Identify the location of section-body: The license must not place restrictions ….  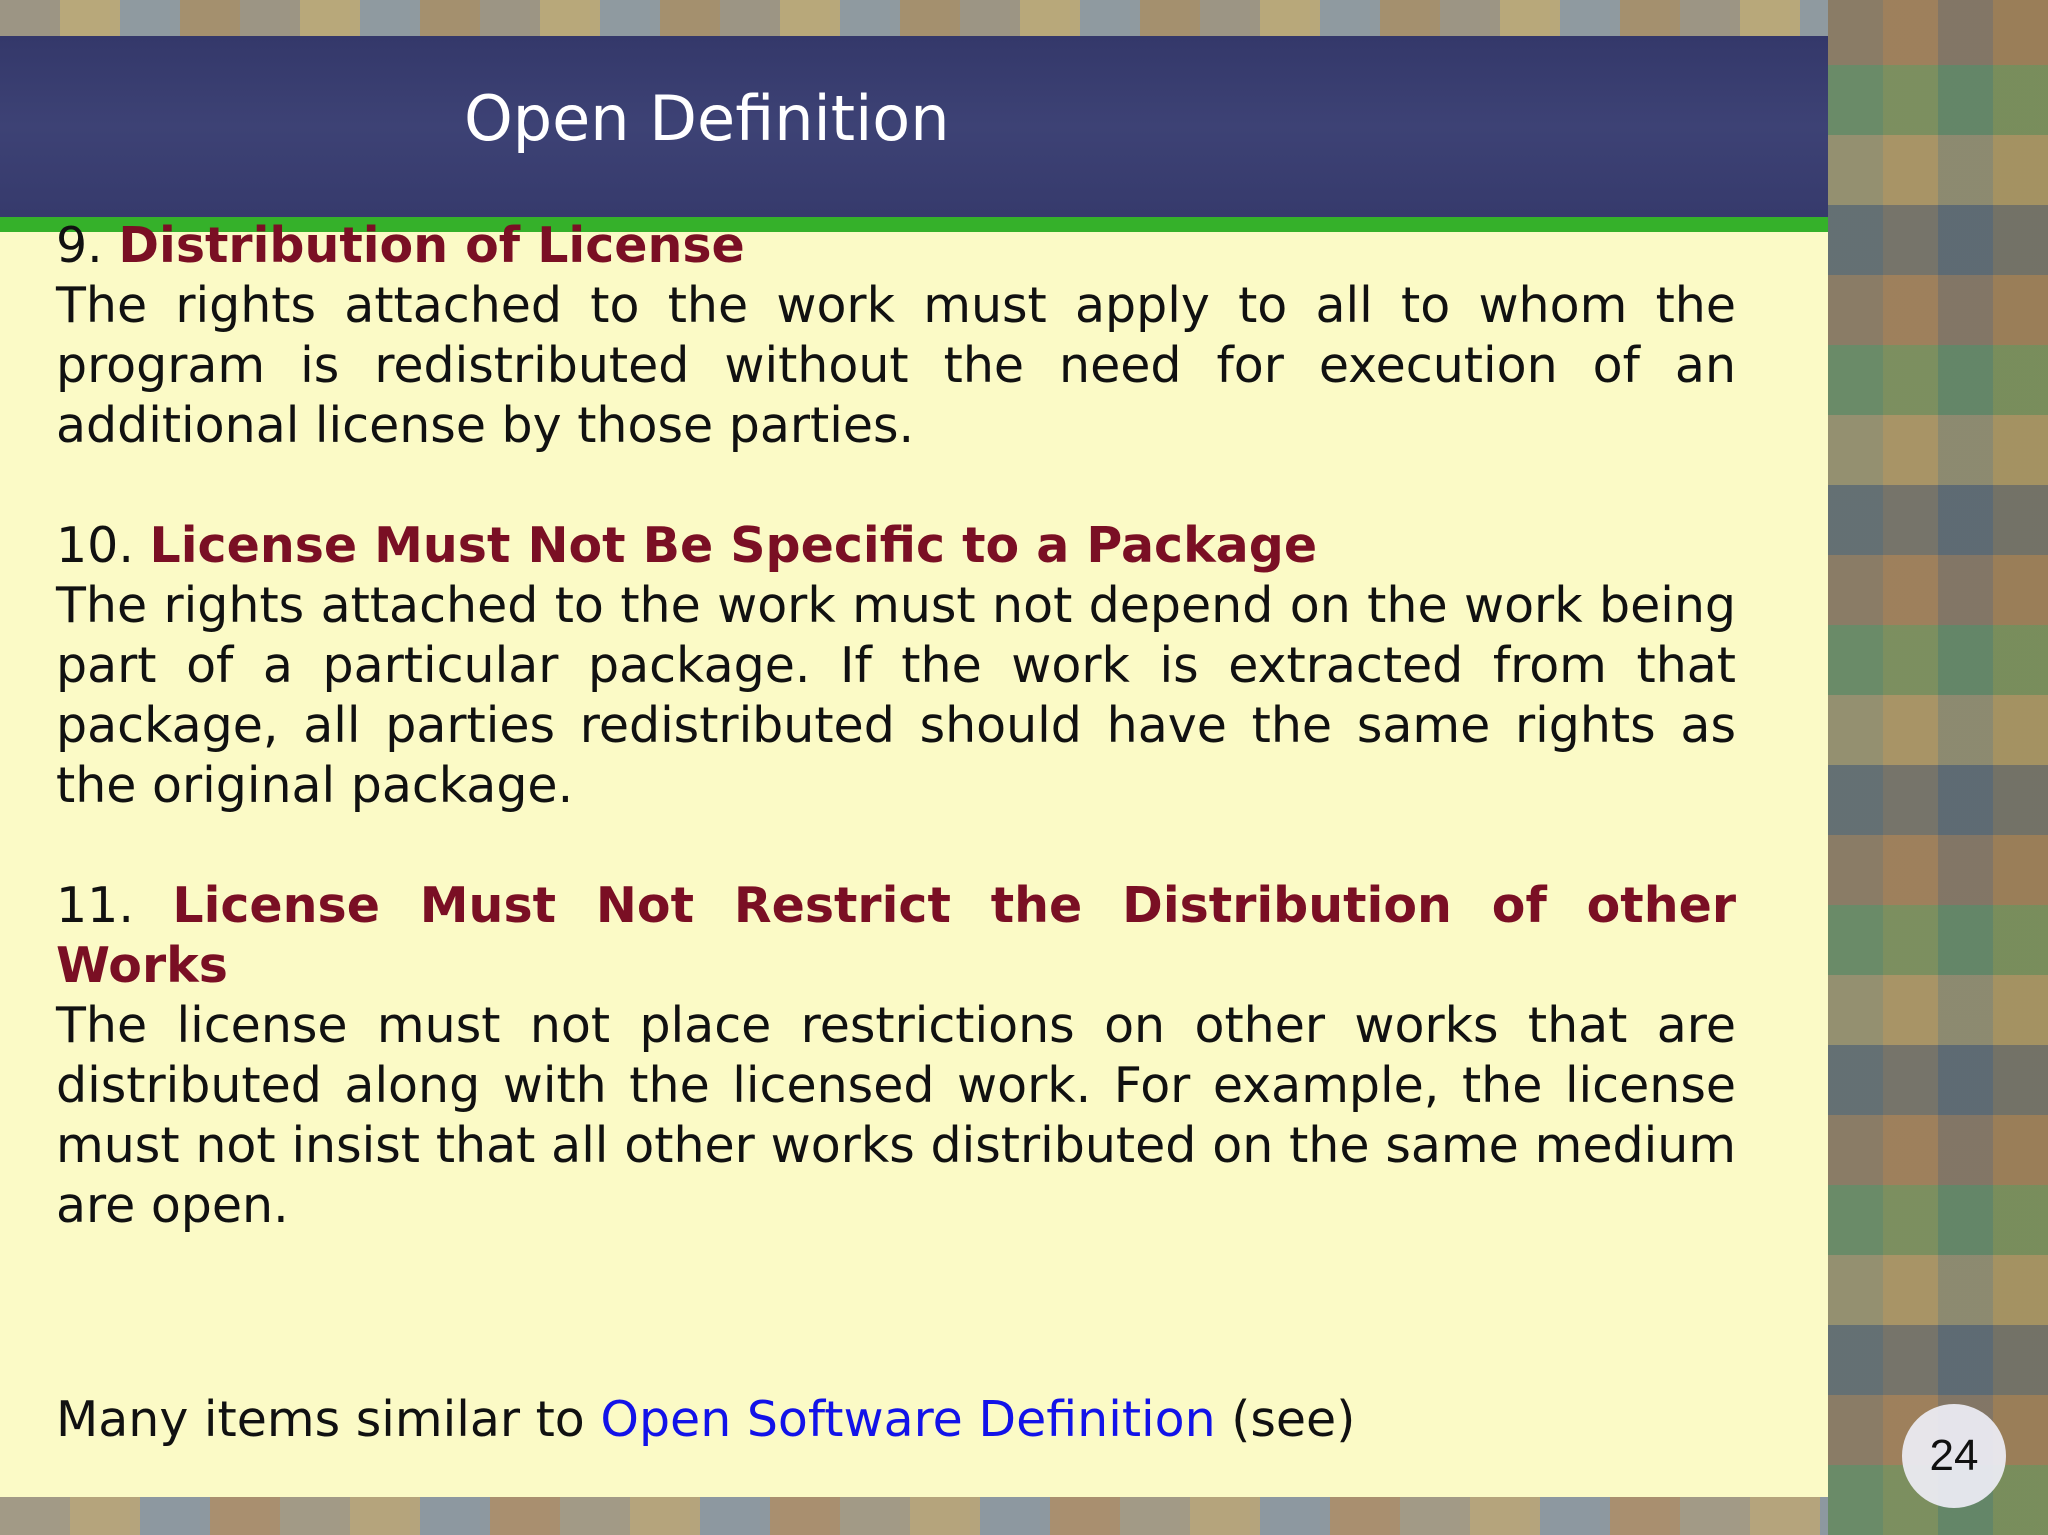
(896, 1115).